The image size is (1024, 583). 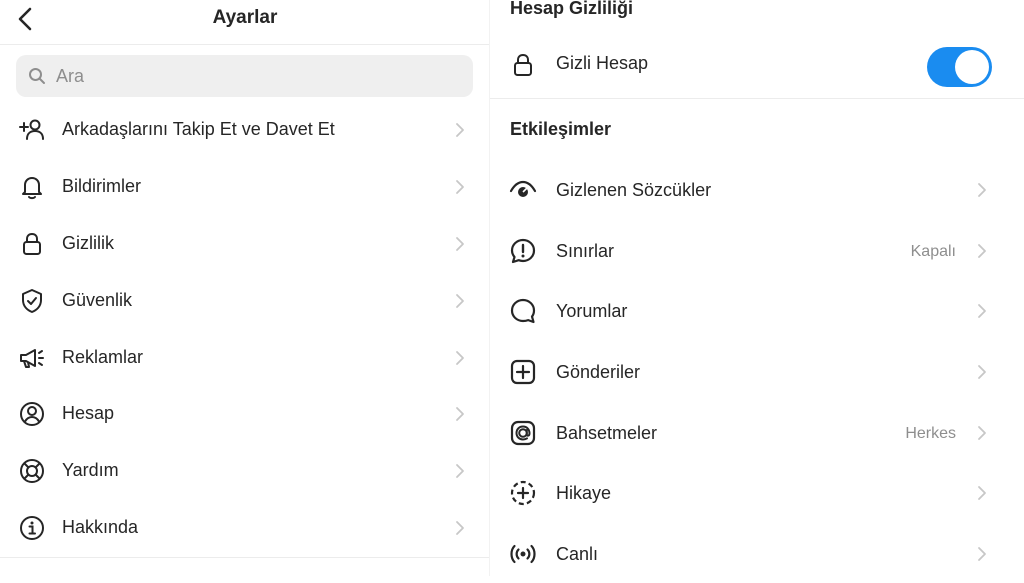 I want to click on lifebuoy-icon, so click(x=32, y=471).